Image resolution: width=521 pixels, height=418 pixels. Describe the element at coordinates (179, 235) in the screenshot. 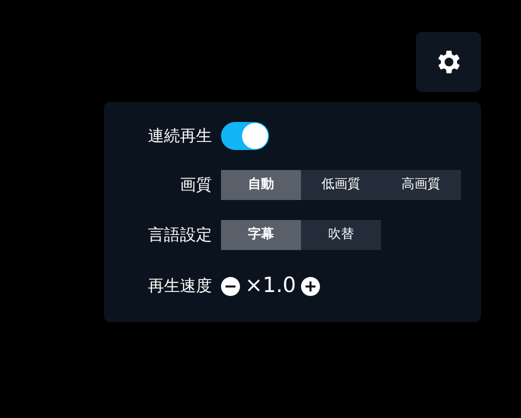

I see `setting-label: 言語設定` at that location.